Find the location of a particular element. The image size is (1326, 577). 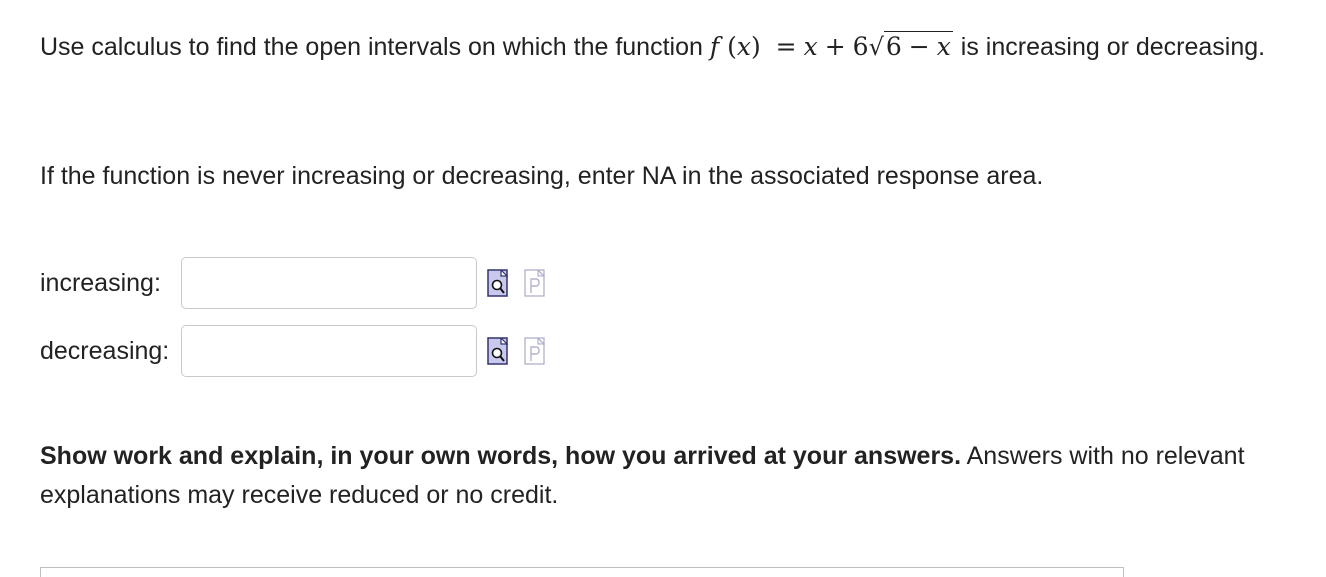

equals-sign: = is located at coordinates (786, 46).